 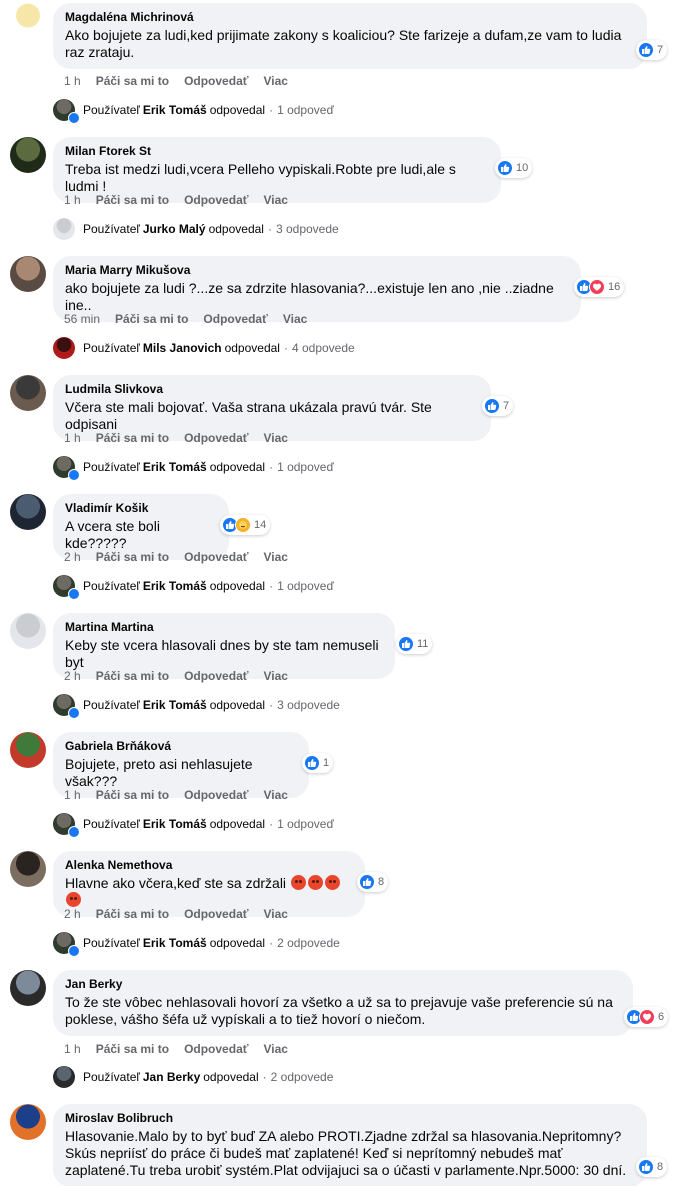 I want to click on reply-preview: Používateľ Jurko Malý odpovedal · 3 odpovede, so click(x=196, y=229).